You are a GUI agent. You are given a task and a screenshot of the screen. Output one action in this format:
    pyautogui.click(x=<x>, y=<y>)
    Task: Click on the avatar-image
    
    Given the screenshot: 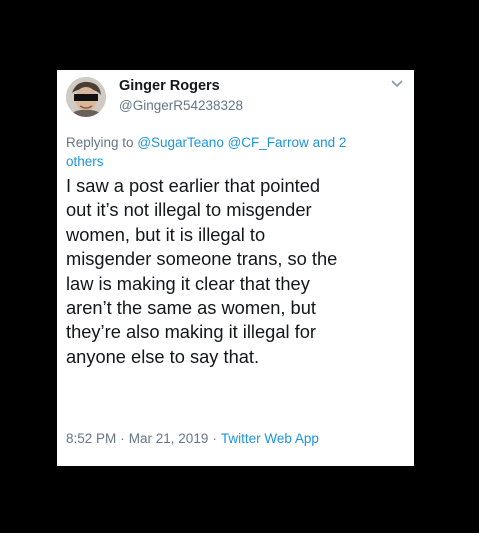 What is the action you would take?
    pyautogui.click(x=86, y=97)
    